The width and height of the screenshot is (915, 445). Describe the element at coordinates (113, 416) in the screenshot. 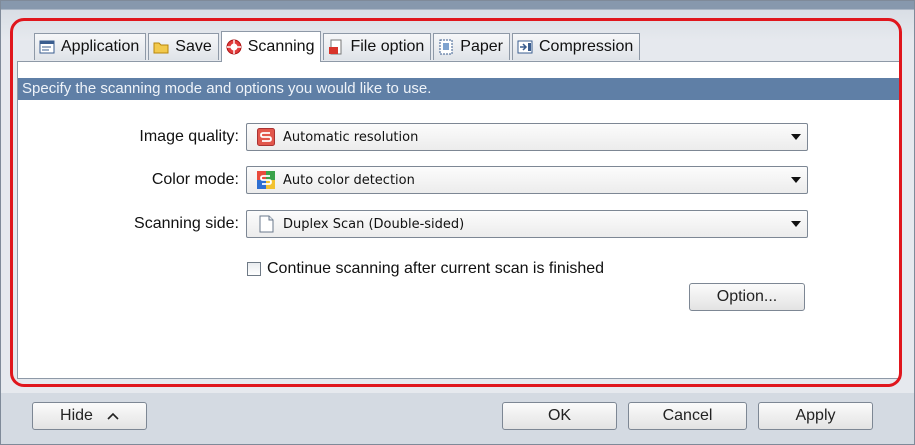

I see `chevron-up-icon` at that location.